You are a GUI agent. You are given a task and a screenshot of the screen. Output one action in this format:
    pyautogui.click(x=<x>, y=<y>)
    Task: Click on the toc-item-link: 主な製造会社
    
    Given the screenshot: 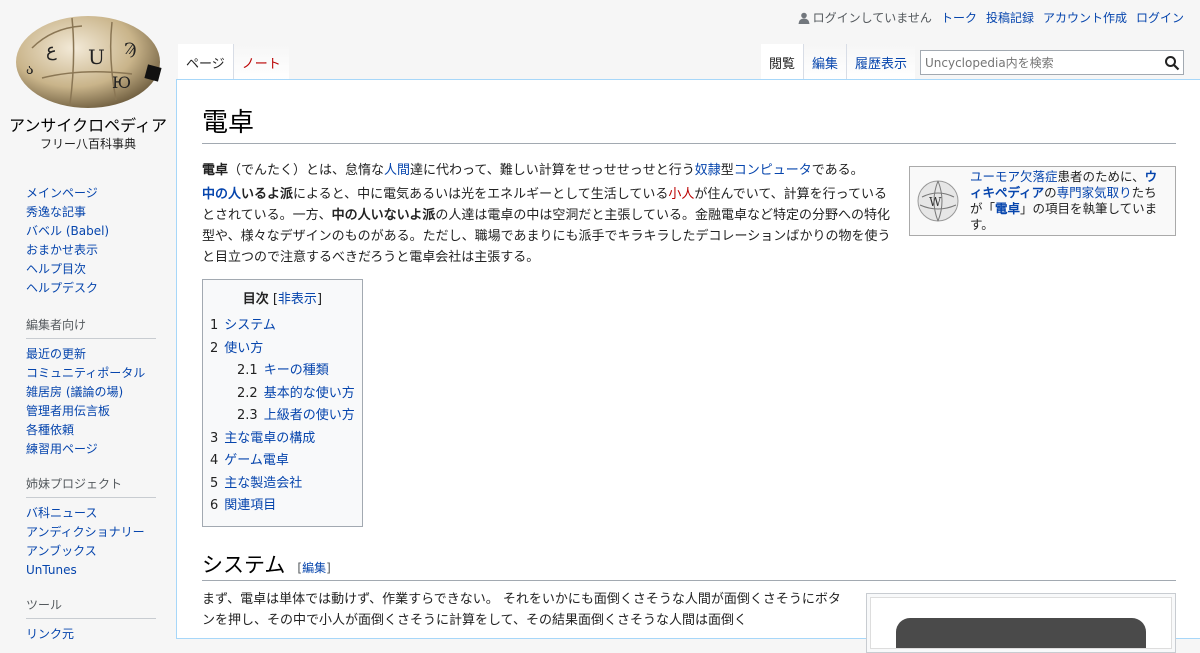 What is the action you would take?
    pyautogui.click(x=263, y=483)
    